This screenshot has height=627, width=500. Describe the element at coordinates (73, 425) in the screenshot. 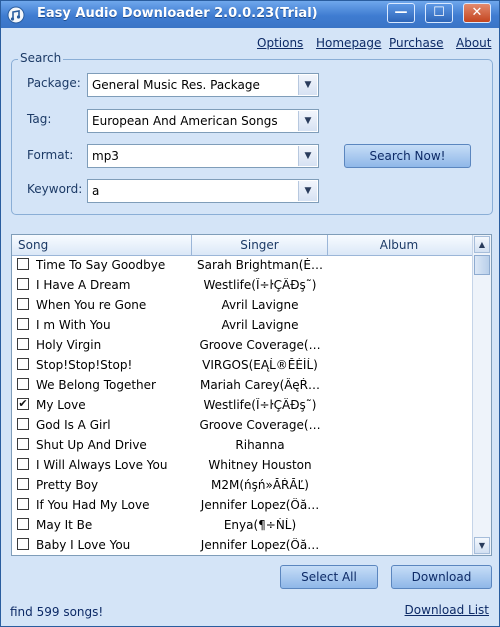

I see `song-title: God Is A Girl` at that location.